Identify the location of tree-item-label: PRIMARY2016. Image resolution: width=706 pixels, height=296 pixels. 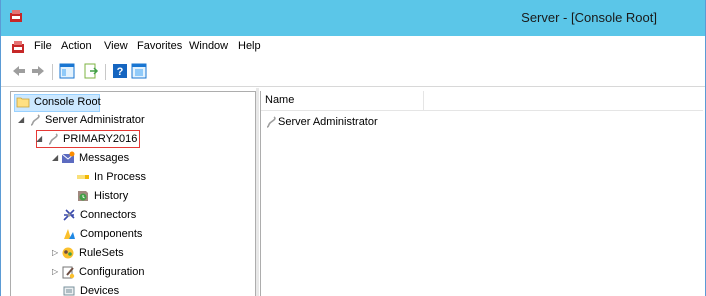
(100, 139).